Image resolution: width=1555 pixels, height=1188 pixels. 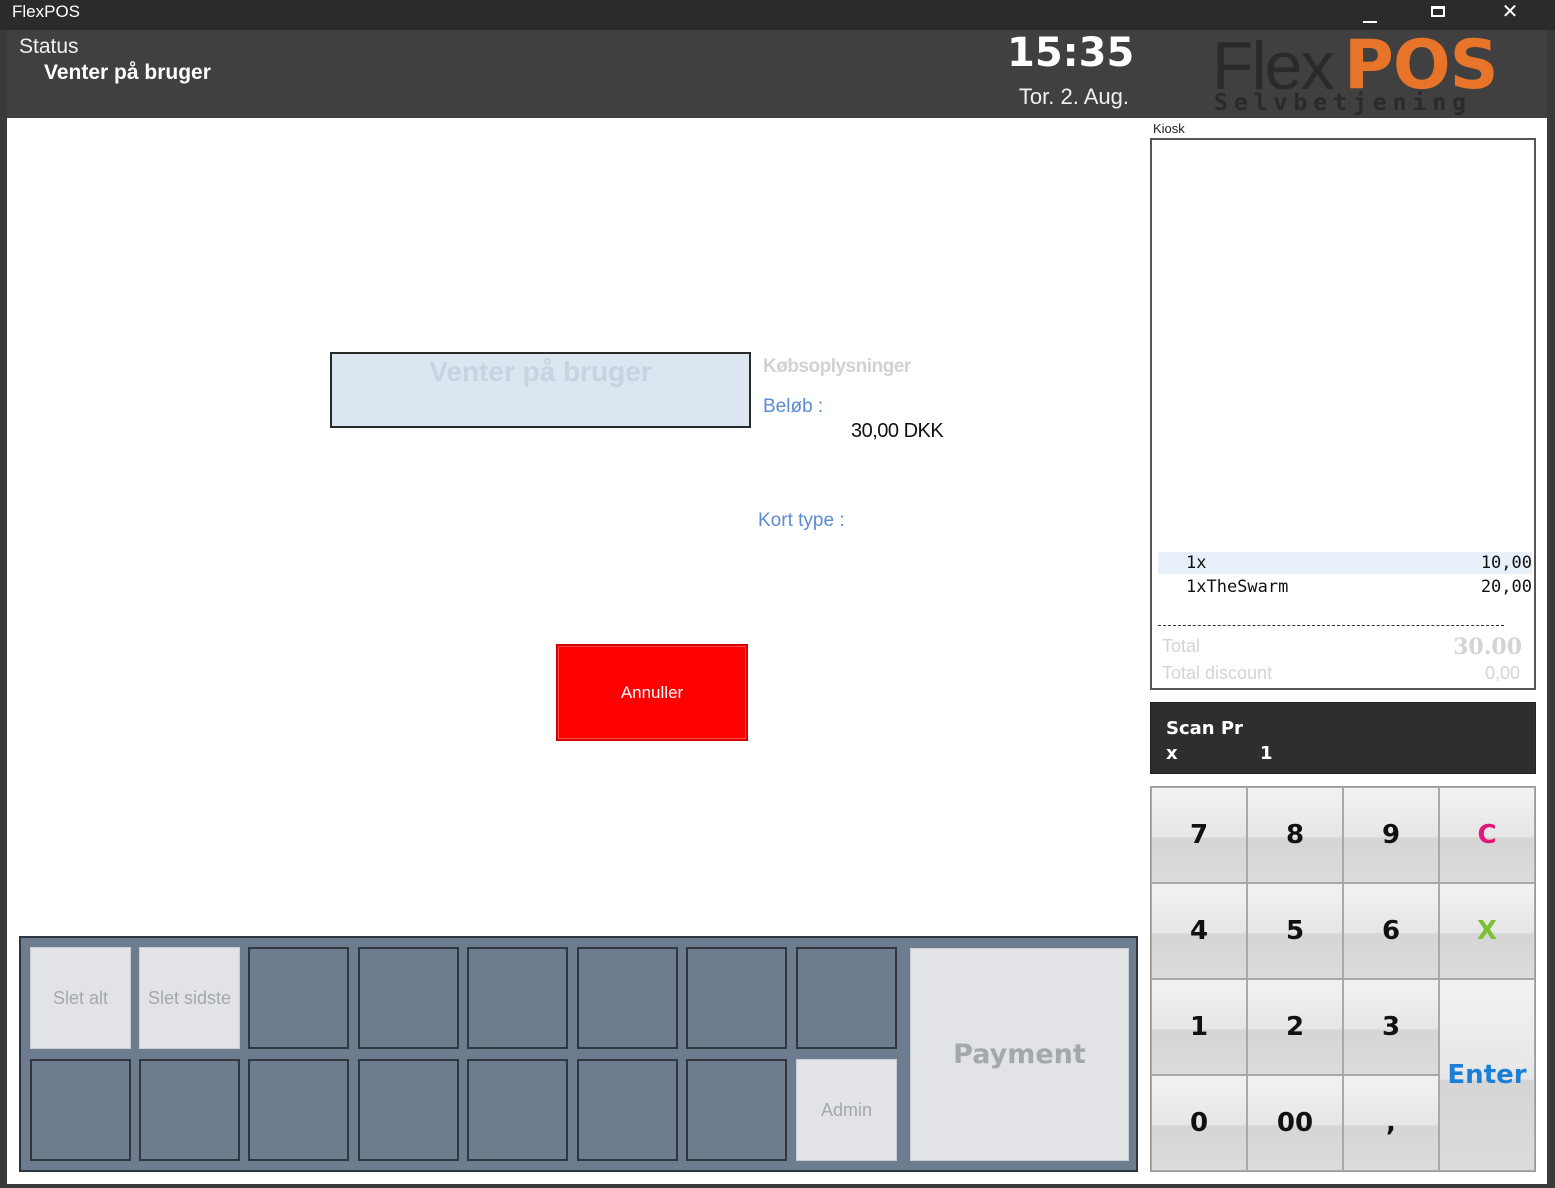 I want to click on key-comma: ,, so click(x=1391, y=1123).